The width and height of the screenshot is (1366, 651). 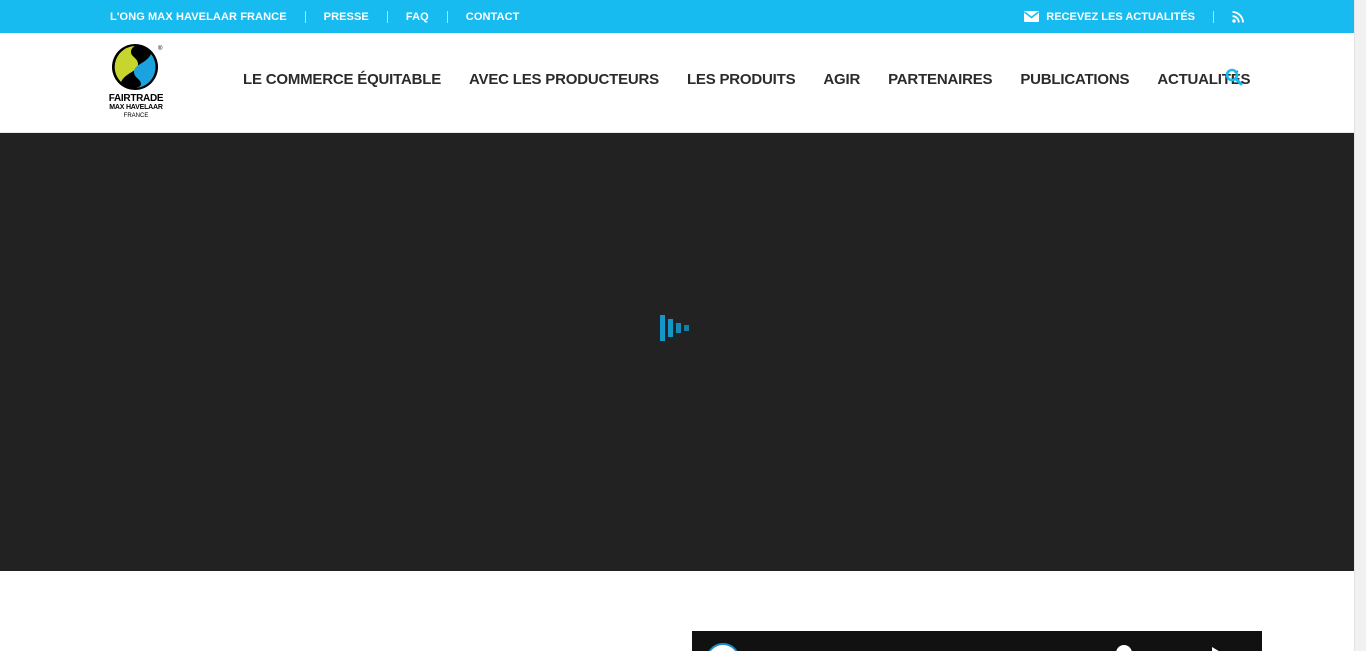 What do you see at coordinates (940, 79) in the screenshot?
I see `nav-item-partenaires: PARTENAIRES` at bounding box center [940, 79].